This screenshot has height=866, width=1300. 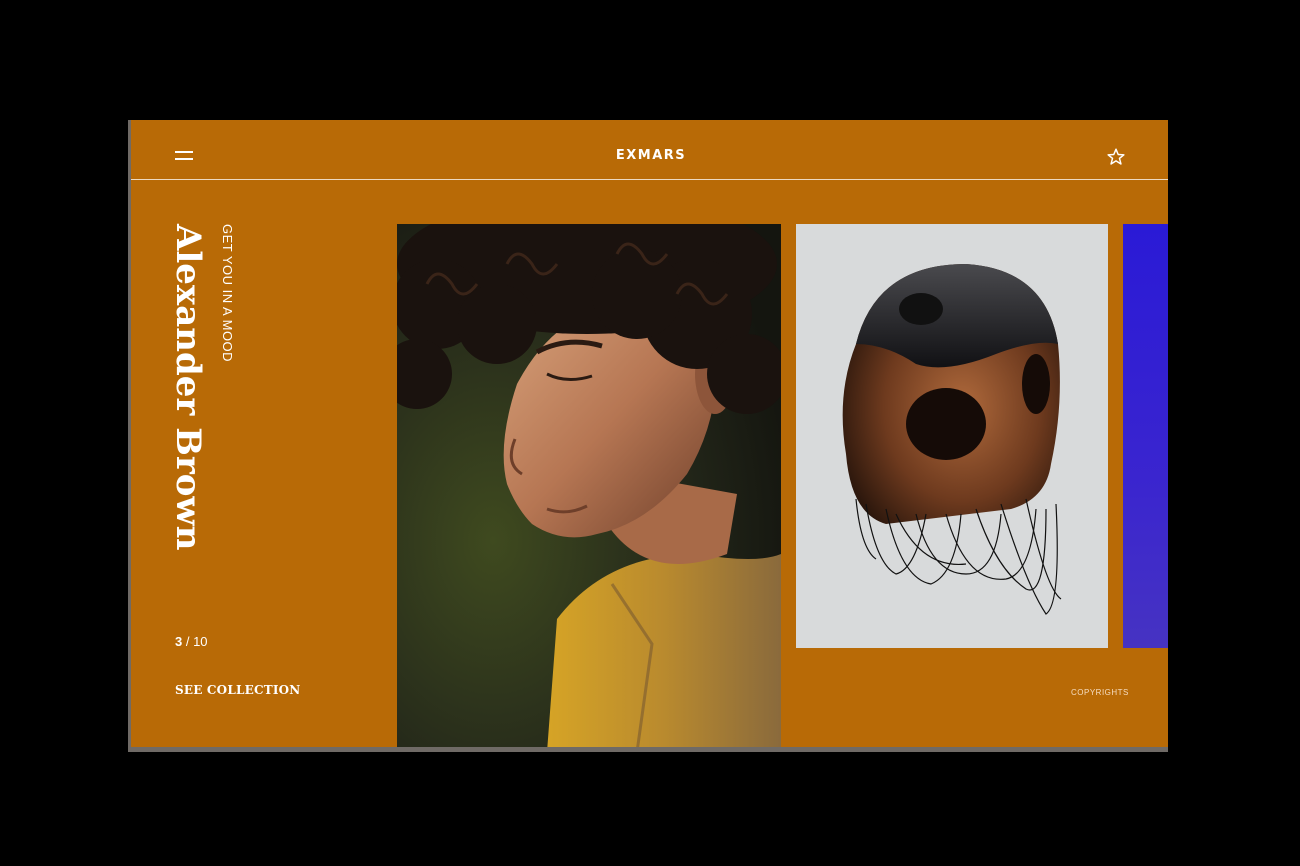 I want to click on hero-title: Alexander Brown, so click(x=188, y=387).